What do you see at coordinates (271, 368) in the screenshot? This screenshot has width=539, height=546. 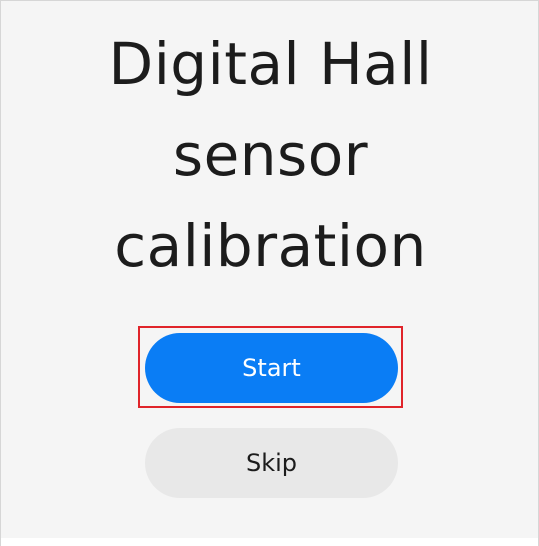 I see `start-button: Start` at bounding box center [271, 368].